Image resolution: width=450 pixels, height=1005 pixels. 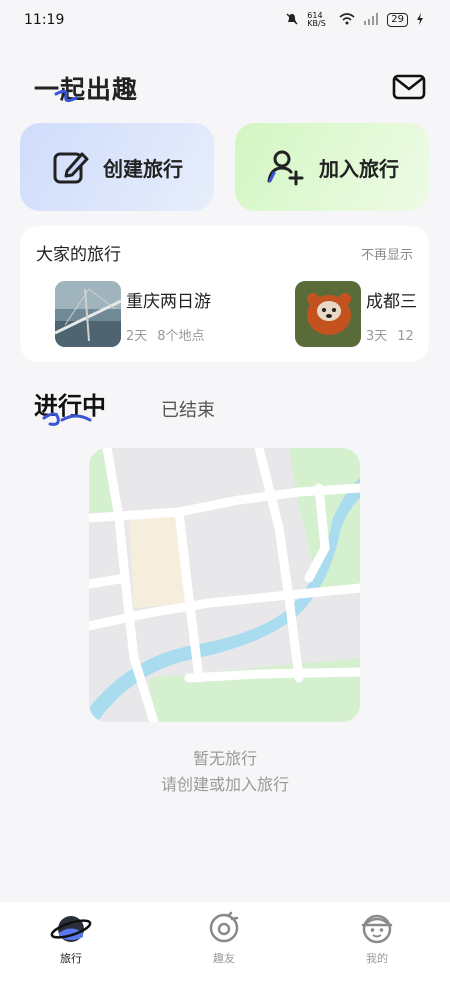 I want to click on status-time: 11:19, so click(x=44, y=20).